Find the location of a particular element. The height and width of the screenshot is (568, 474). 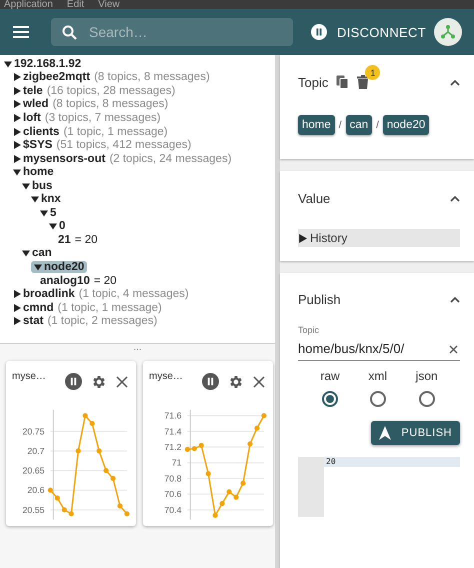

tree-node: mysensors-out is located at coordinates (59, 158).